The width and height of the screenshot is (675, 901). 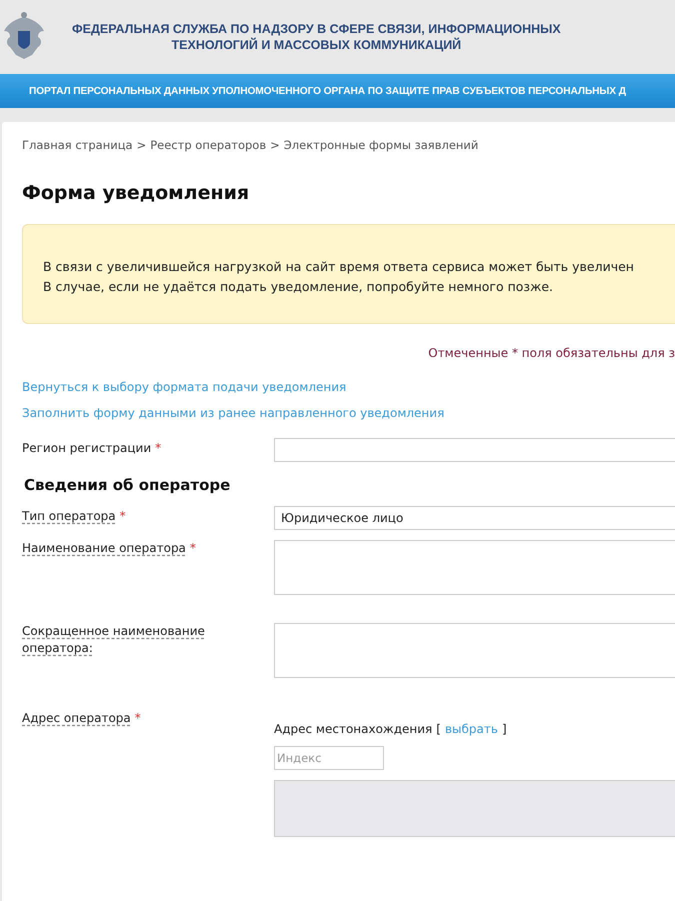 What do you see at coordinates (208, 145) in the screenshot?
I see `breadcrumb-link: Реестр операторов` at bounding box center [208, 145].